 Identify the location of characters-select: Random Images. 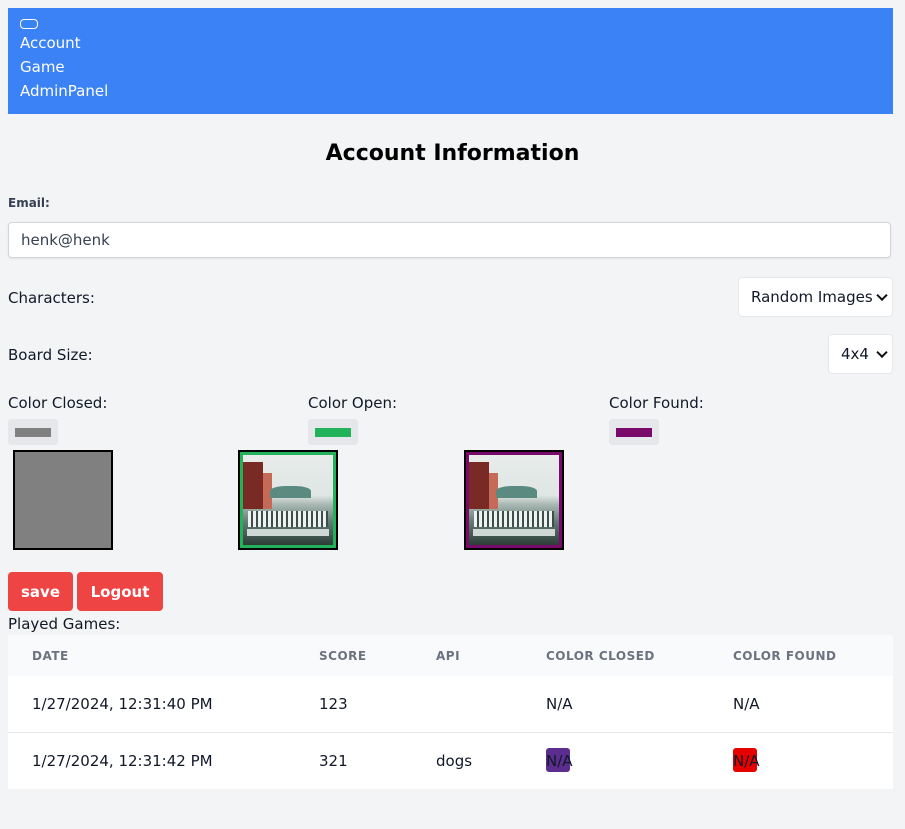
(815, 297).